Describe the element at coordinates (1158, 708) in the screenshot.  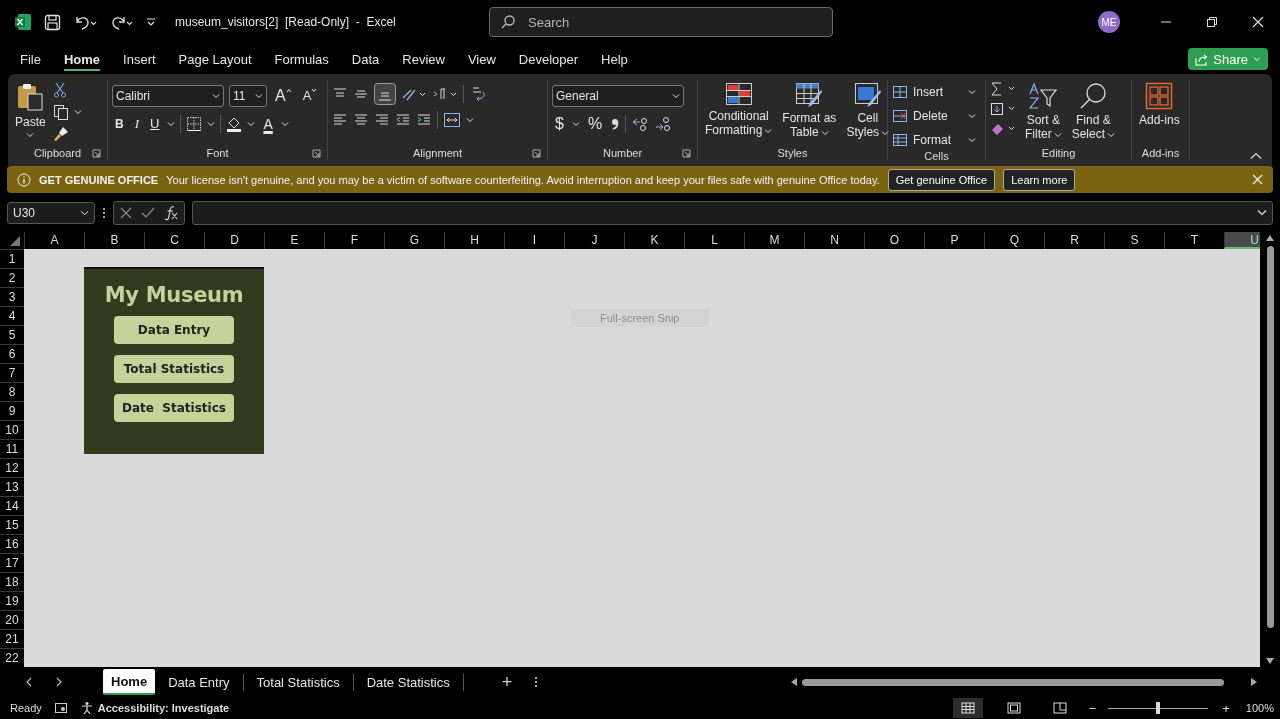
I see `zoom-slider-thumb` at that location.